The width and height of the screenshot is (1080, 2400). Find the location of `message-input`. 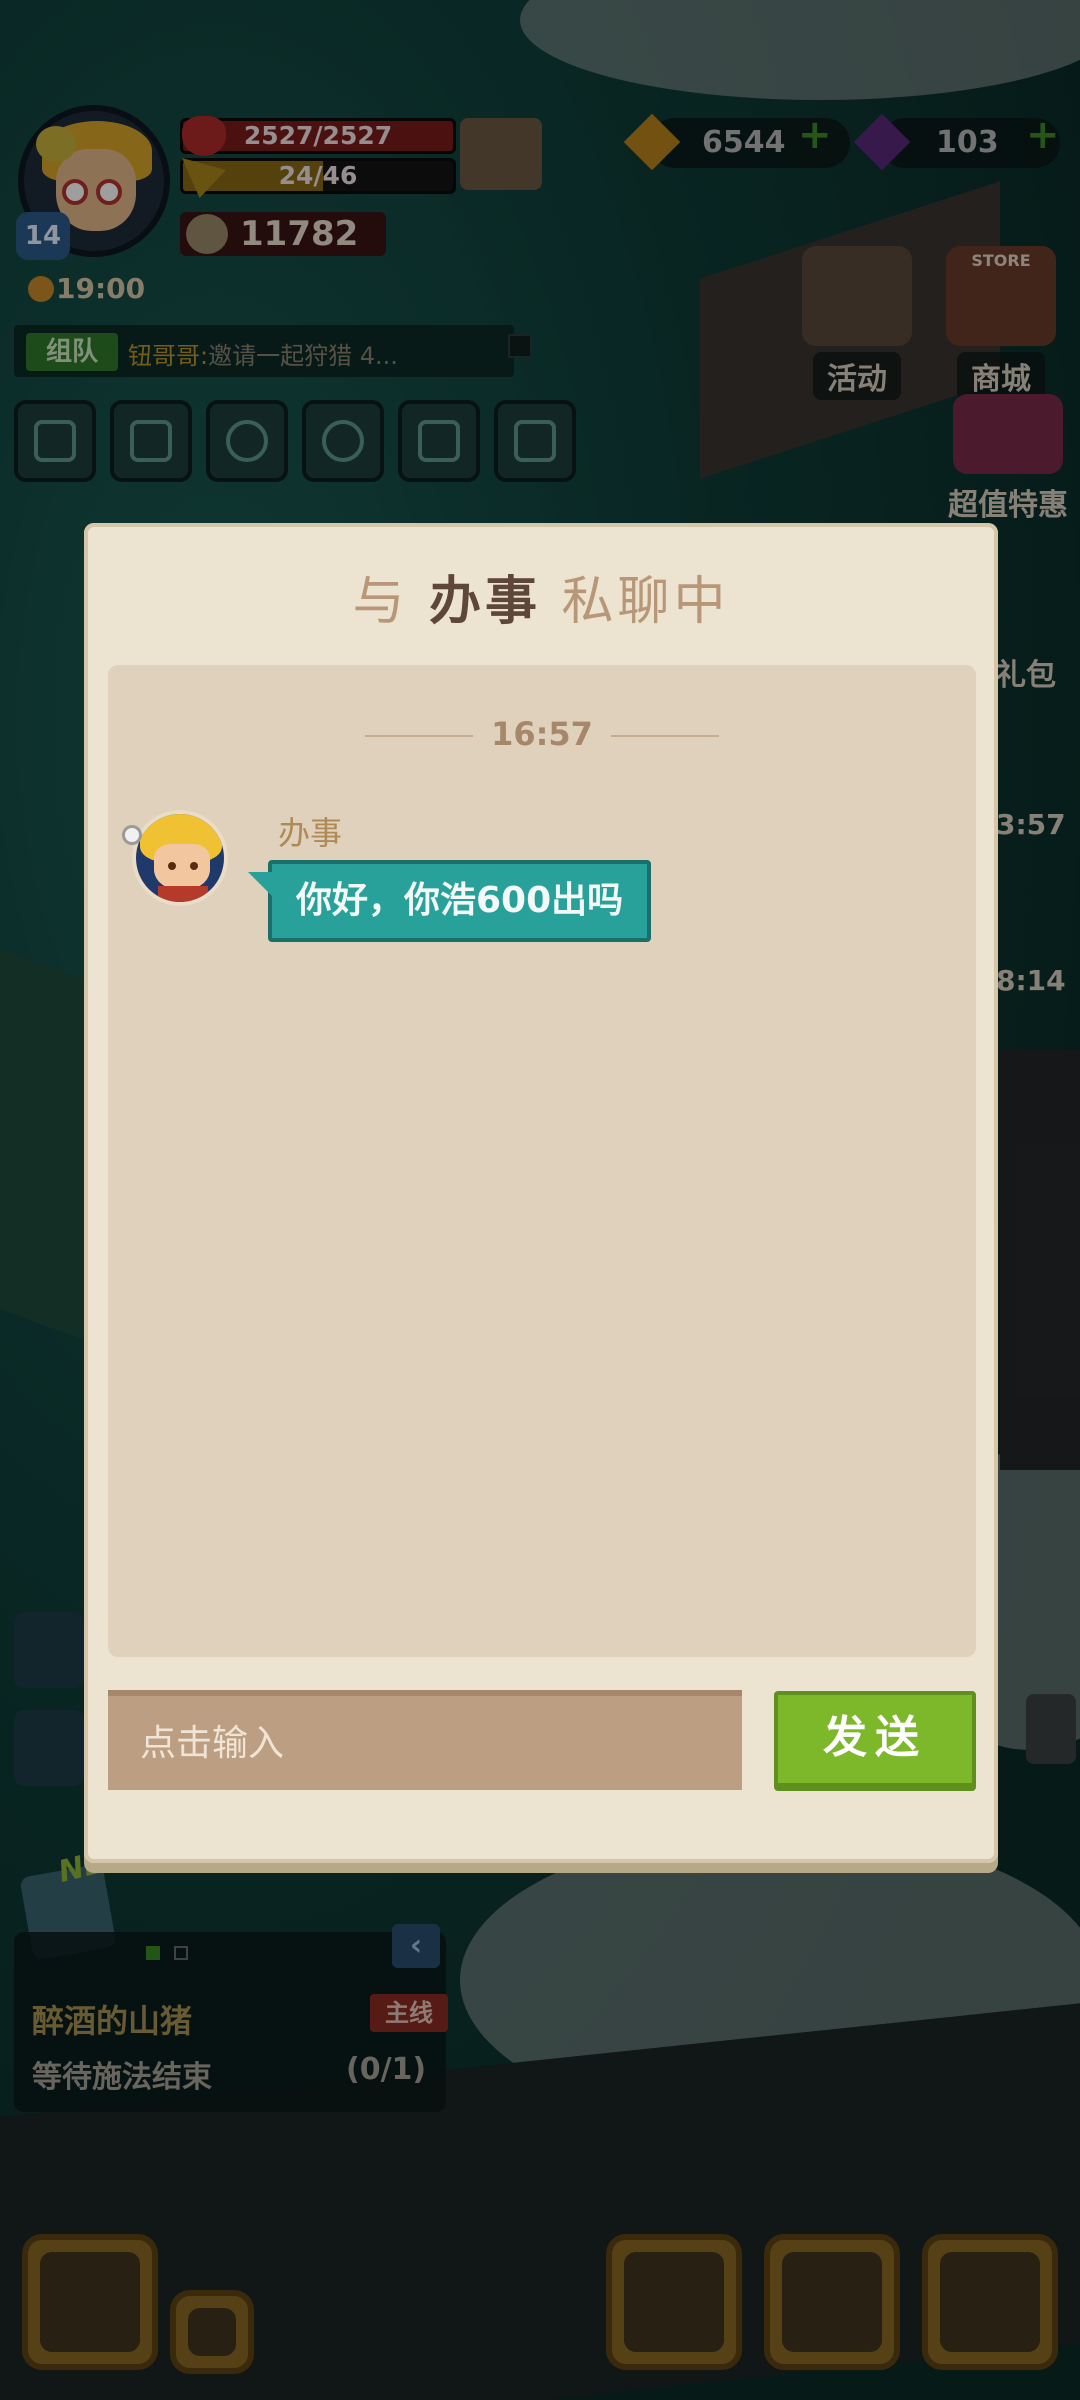

message-input is located at coordinates (425, 1743).